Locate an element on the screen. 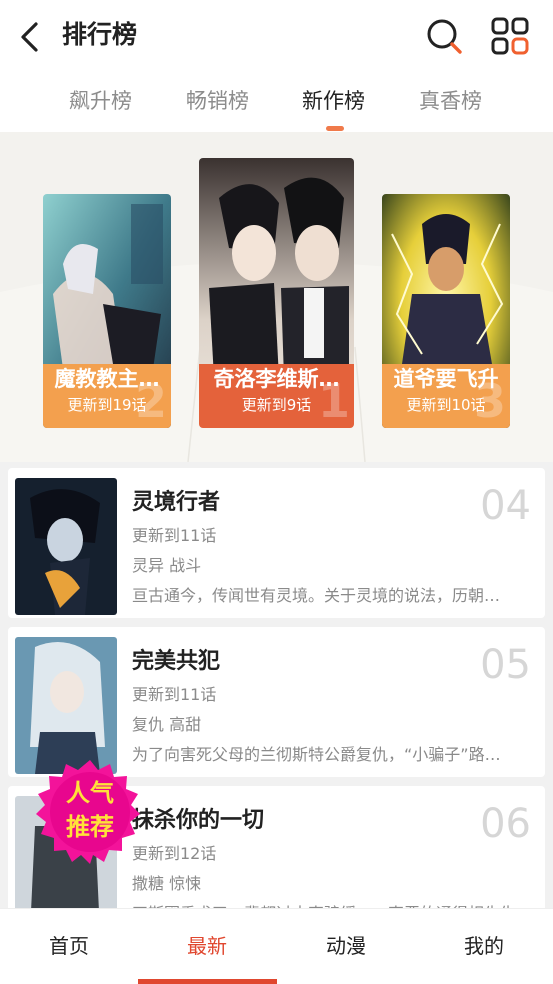  card-rank-number: 1 is located at coordinates (333, 401).